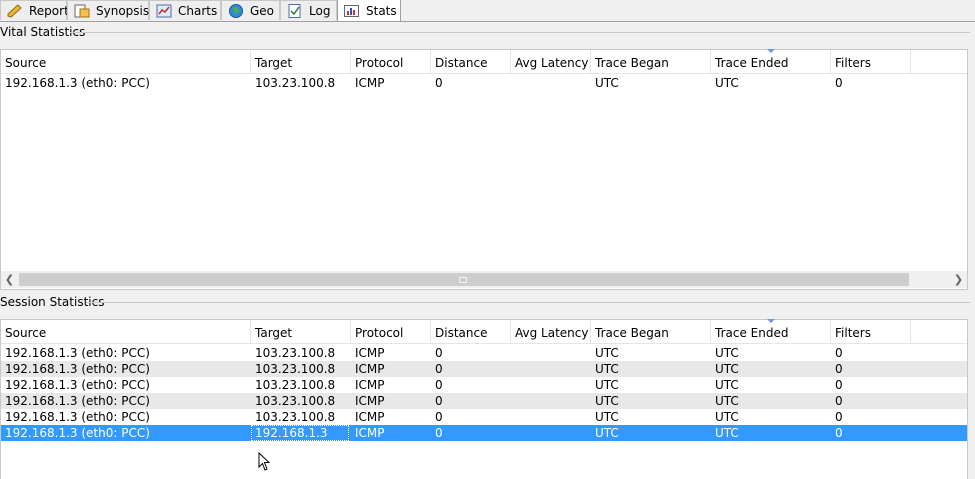 Image resolution: width=975 pixels, height=479 pixels. Describe the element at coordinates (320, 10) in the screenshot. I see `tab-label: Log` at that location.